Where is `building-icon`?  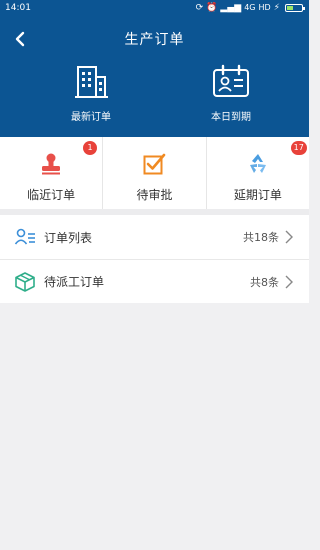 building-icon is located at coordinates (91, 82).